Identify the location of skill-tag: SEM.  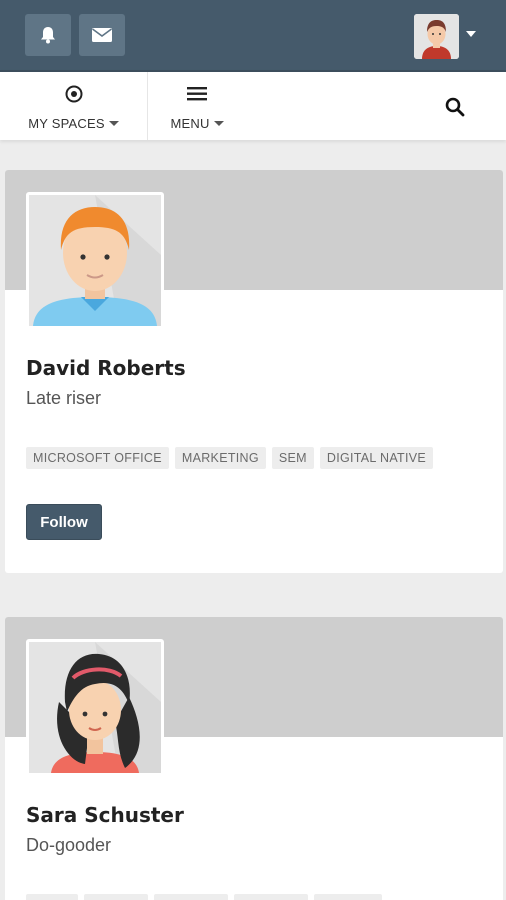
(292, 458).